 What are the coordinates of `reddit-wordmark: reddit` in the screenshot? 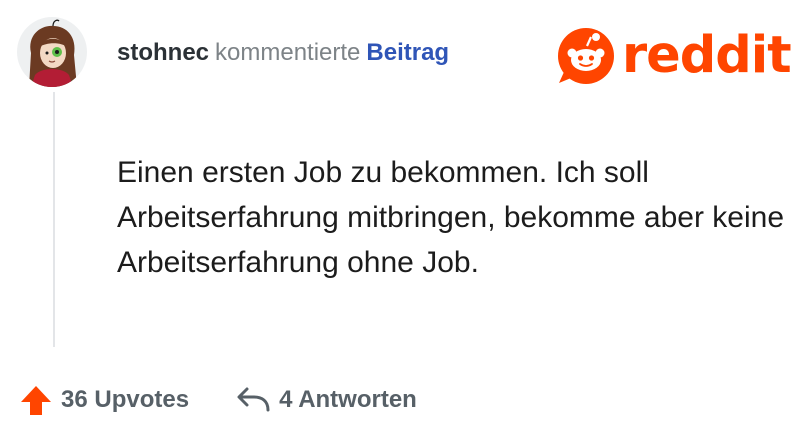 It's located at (707, 55).